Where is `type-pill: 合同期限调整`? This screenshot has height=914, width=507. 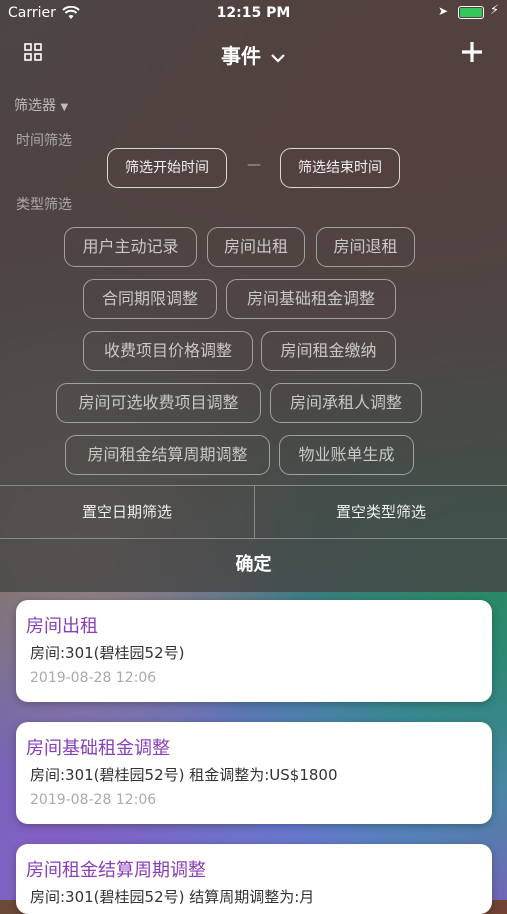 type-pill: 合同期限调整 is located at coordinates (150, 299).